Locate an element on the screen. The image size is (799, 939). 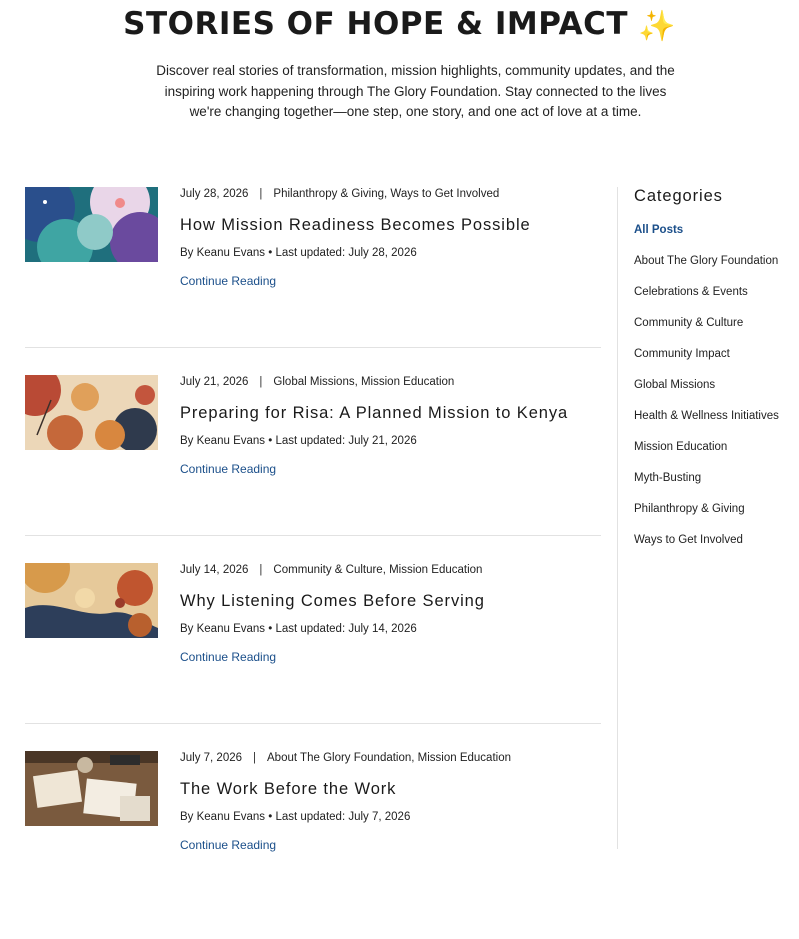
category-item-myth-busting: Myth-Busting is located at coordinates (706, 487).